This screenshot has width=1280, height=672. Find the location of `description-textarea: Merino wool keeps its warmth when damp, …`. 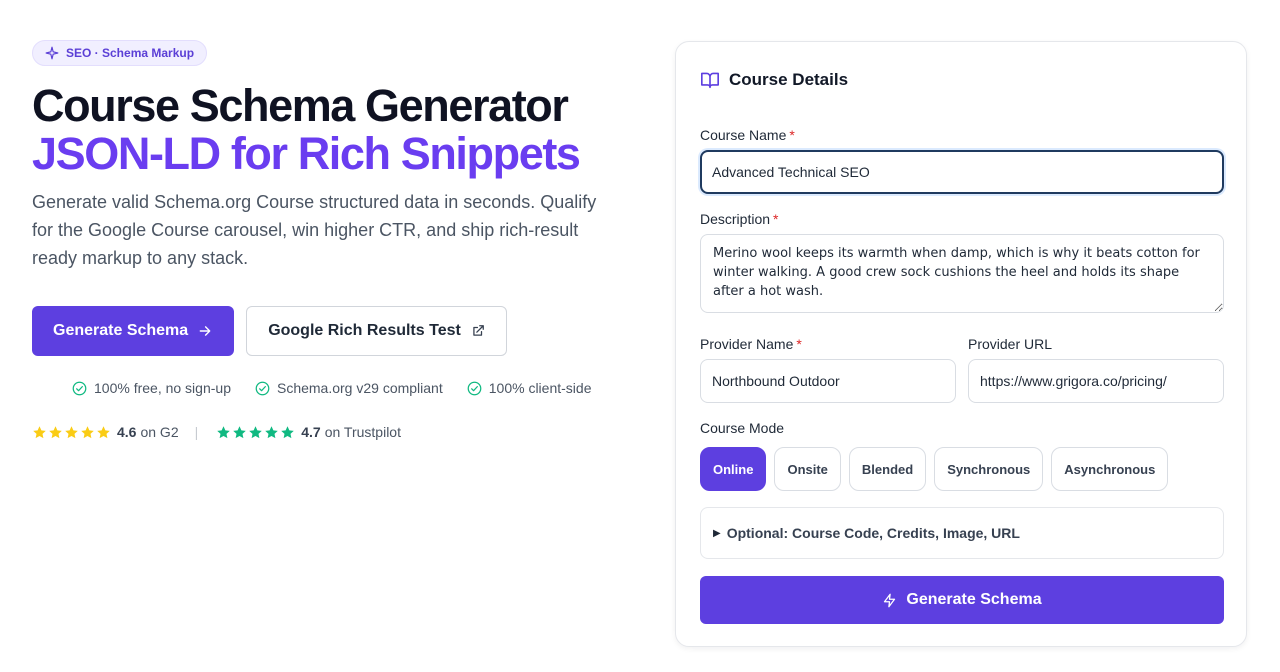

description-textarea: Merino wool keeps its warmth when damp, … is located at coordinates (962, 273).